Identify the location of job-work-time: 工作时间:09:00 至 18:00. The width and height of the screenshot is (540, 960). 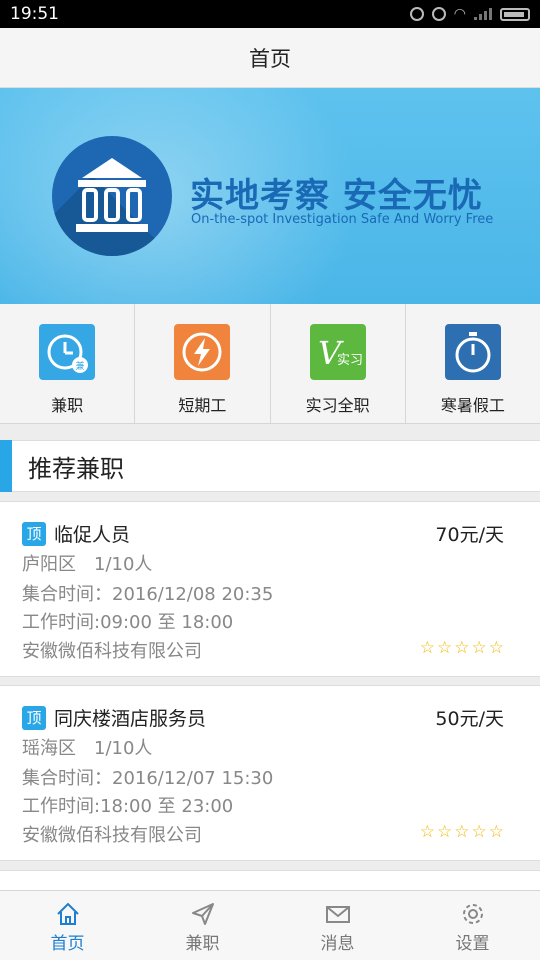
(128, 622).